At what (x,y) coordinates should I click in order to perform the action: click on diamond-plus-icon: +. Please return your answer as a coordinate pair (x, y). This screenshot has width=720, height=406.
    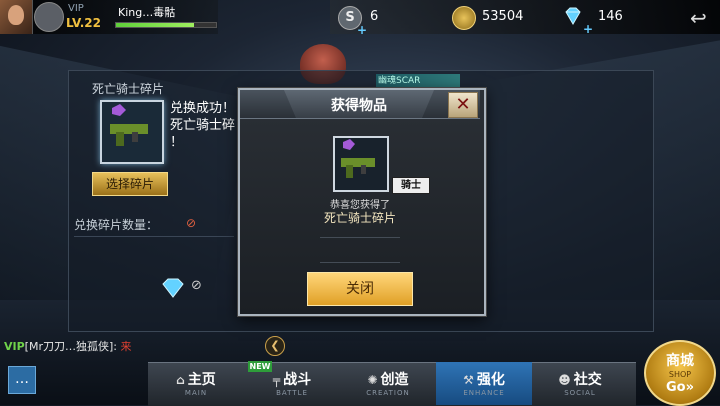
    Looking at the image, I should click on (588, 27).